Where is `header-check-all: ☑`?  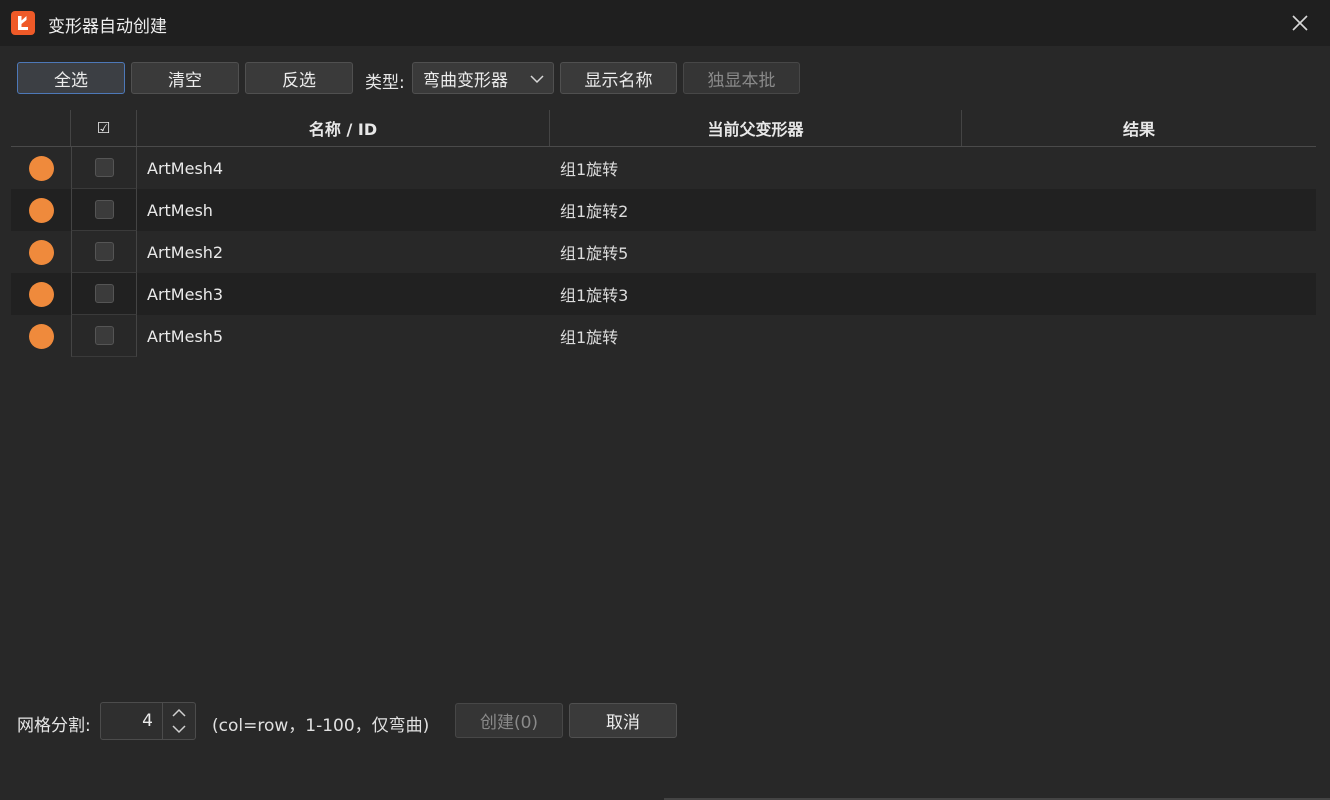 header-check-all: ☑ is located at coordinates (104, 128).